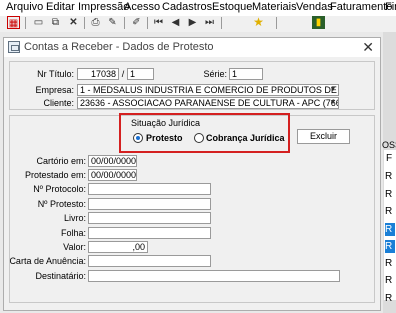 The width and height of the screenshot is (396, 313). I want to click on favorite-star-icon: ★, so click(258, 22).